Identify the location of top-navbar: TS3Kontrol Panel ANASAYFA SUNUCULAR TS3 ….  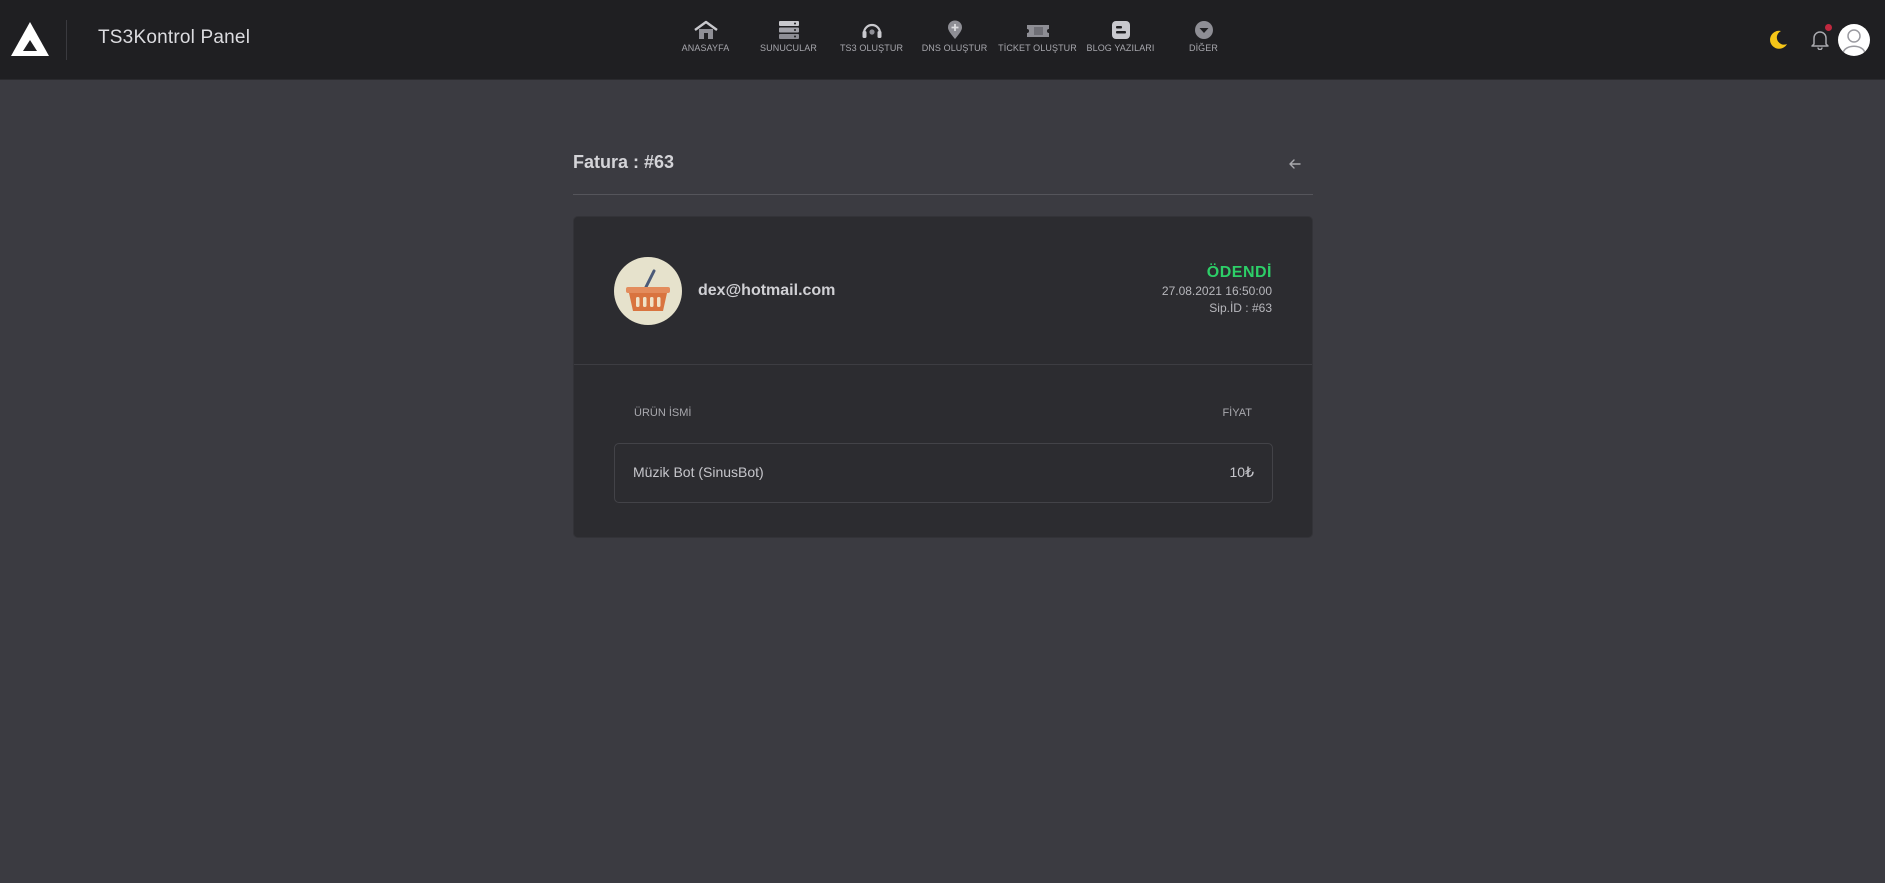
(942, 40).